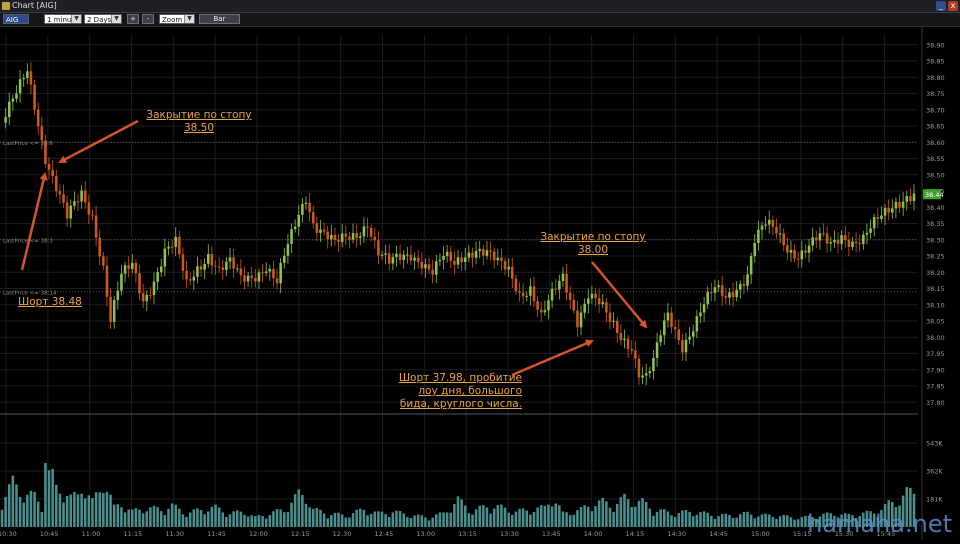  Describe the element at coordinates (933, 194) in the screenshot. I see `current-price-marker: 38.44` at that location.